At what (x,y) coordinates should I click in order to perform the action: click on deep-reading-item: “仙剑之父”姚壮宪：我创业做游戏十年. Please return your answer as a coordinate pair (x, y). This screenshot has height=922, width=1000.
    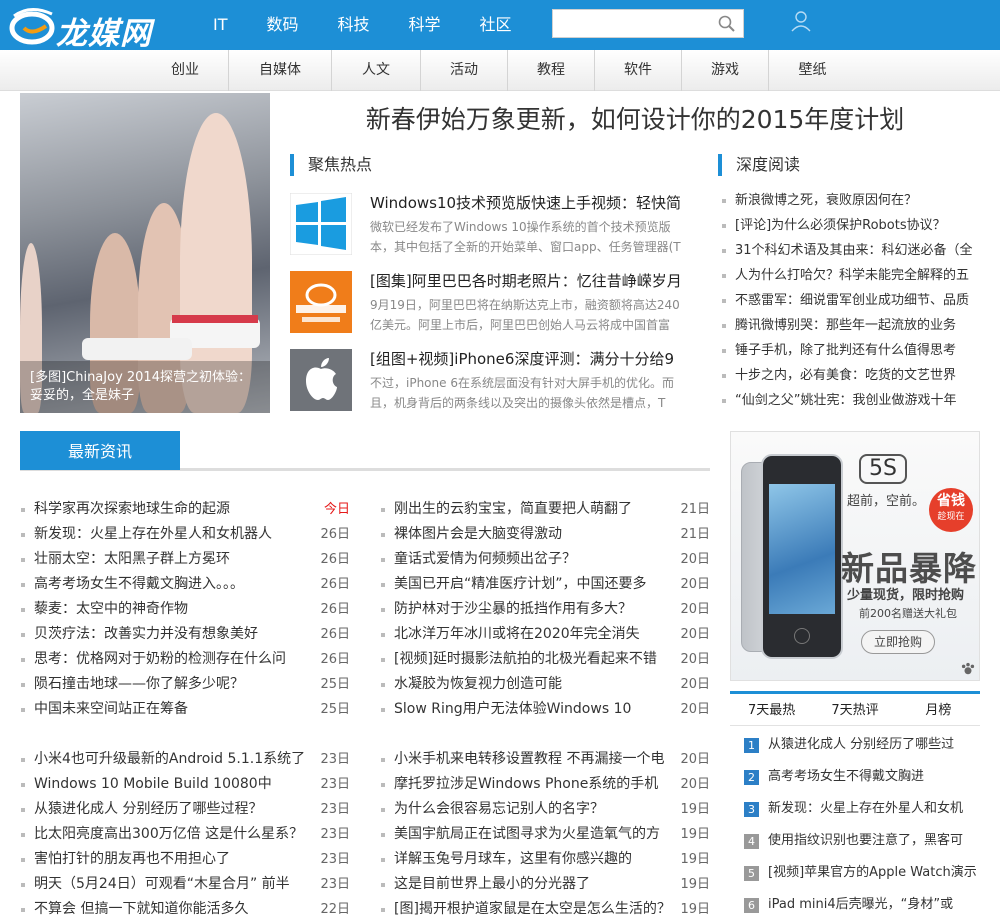
    Looking at the image, I should click on (849, 400).